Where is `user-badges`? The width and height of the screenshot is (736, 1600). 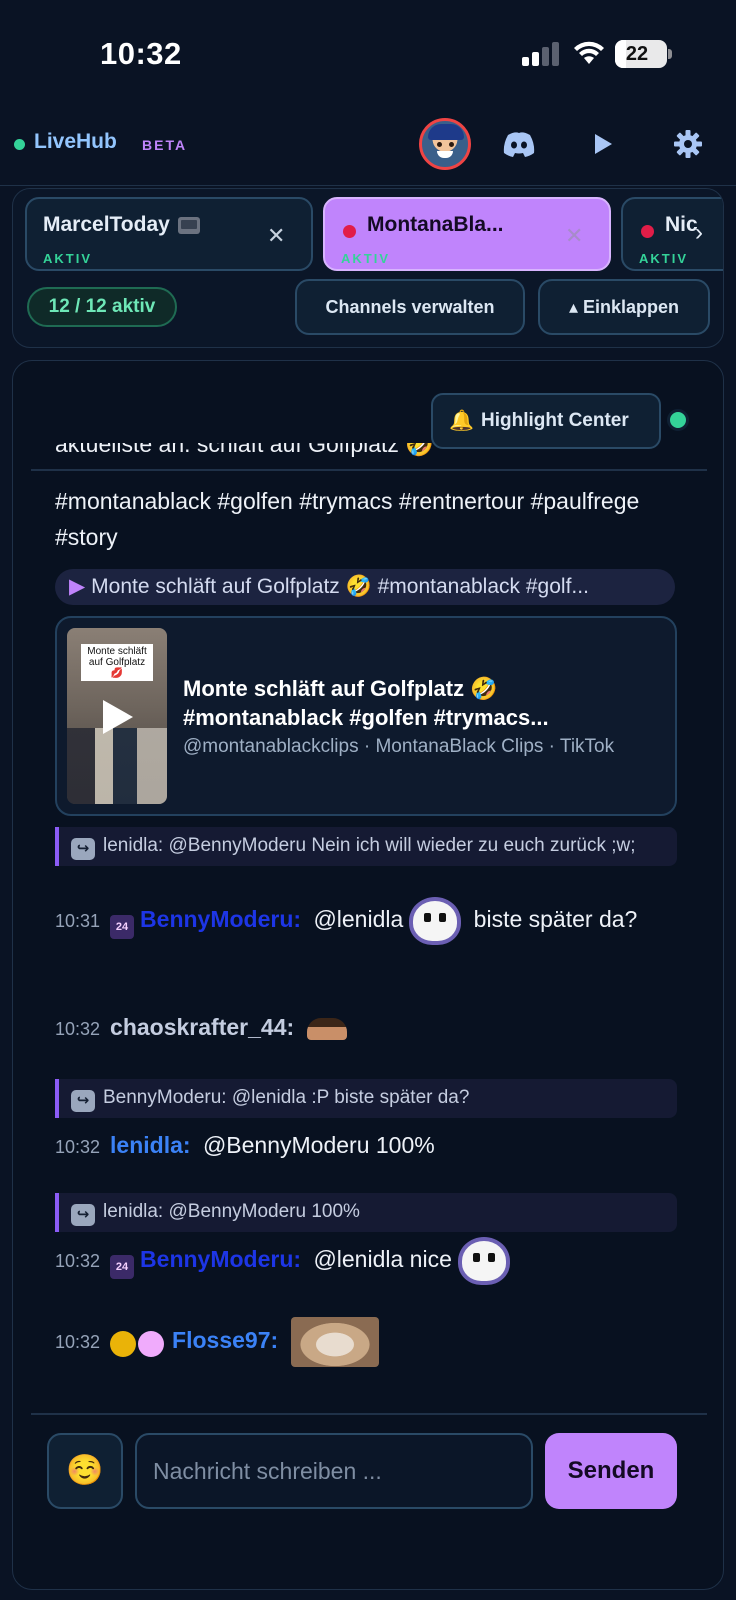 user-badges is located at coordinates (138, 1342).